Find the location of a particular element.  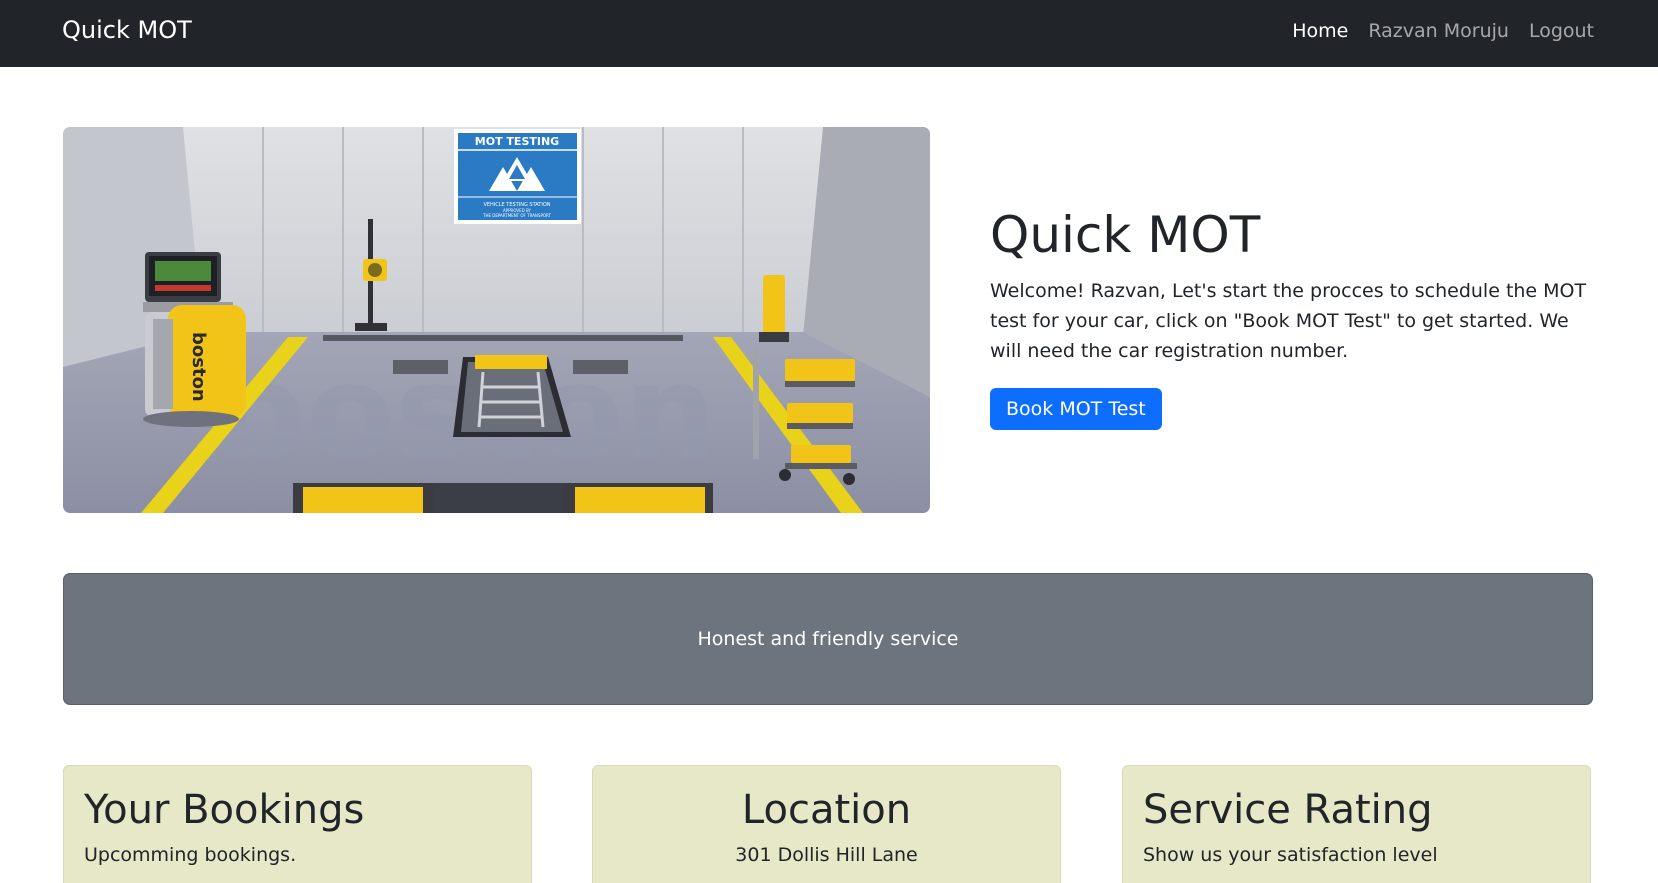

svg-text: MOT TESTING is located at coordinates (517, 141).